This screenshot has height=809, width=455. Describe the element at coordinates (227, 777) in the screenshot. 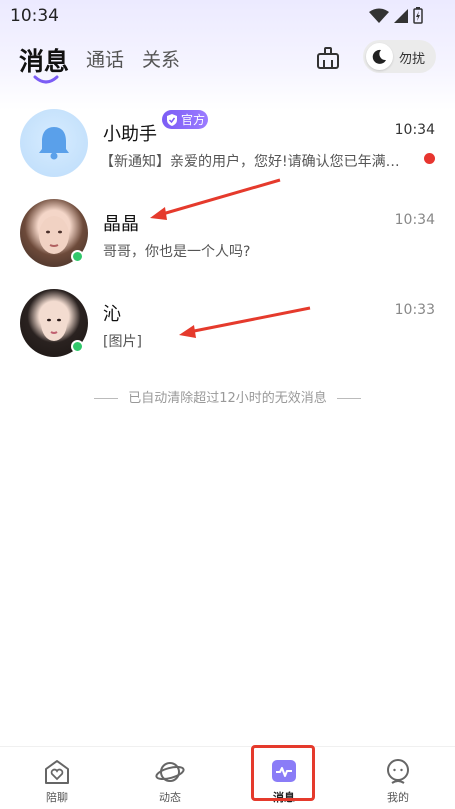

I see `bottom-nav: 陪聊 动态 消息 我的` at that location.